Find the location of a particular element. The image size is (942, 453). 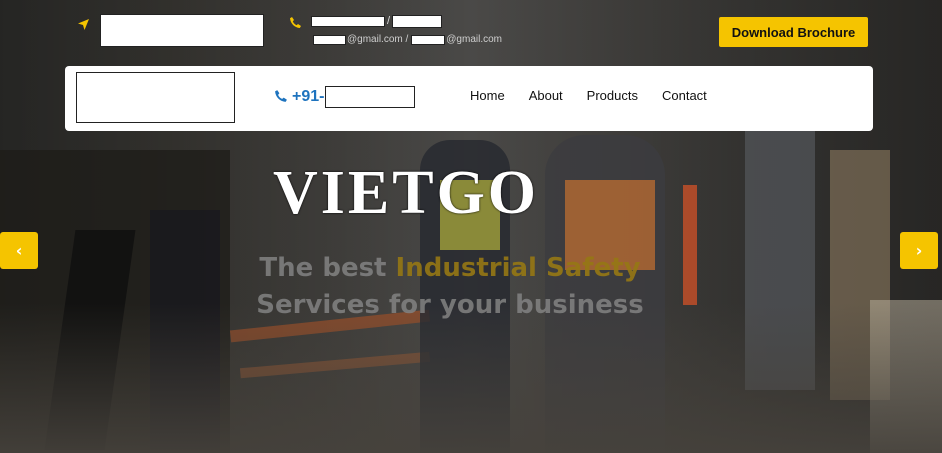

email-suffix-1: @gmail.com / is located at coordinates (378, 39).